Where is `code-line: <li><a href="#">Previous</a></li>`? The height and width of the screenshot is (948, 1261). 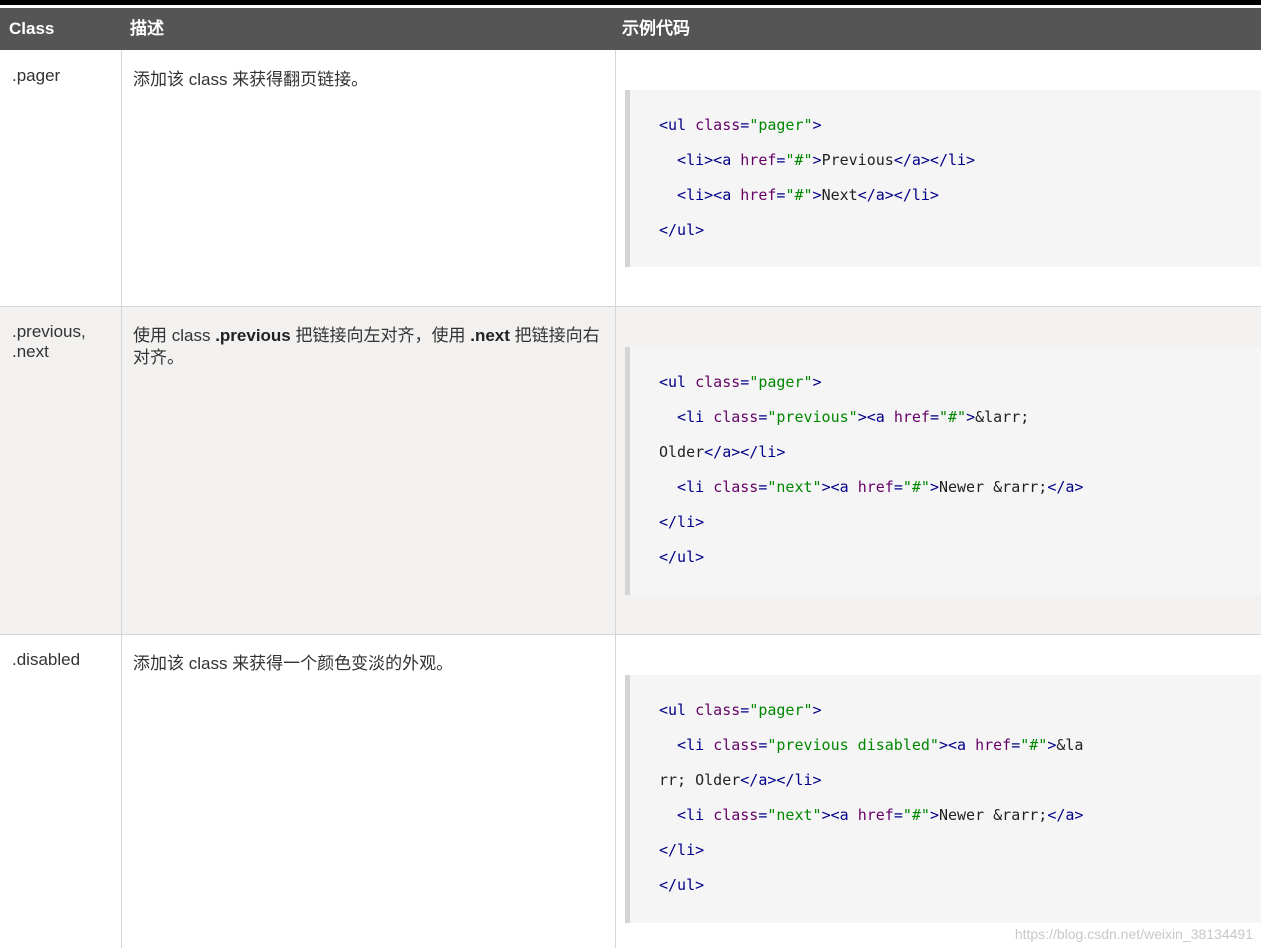
code-line: <li><a href="#">Previous</a></li> is located at coordinates (960, 160).